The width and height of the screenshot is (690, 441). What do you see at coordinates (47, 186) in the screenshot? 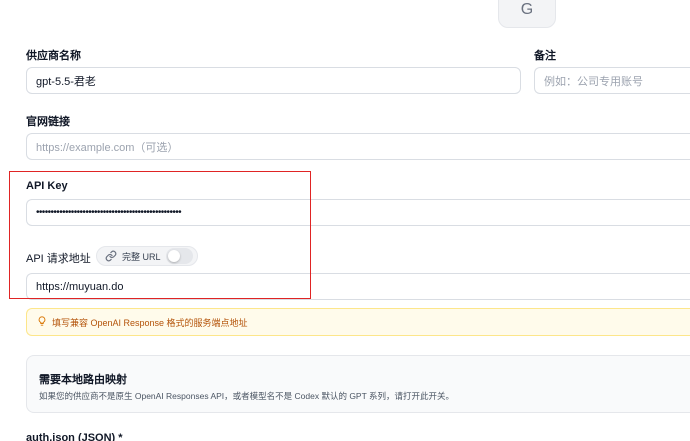
I see `api-key-label: API Key` at bounding box center [47, 186].